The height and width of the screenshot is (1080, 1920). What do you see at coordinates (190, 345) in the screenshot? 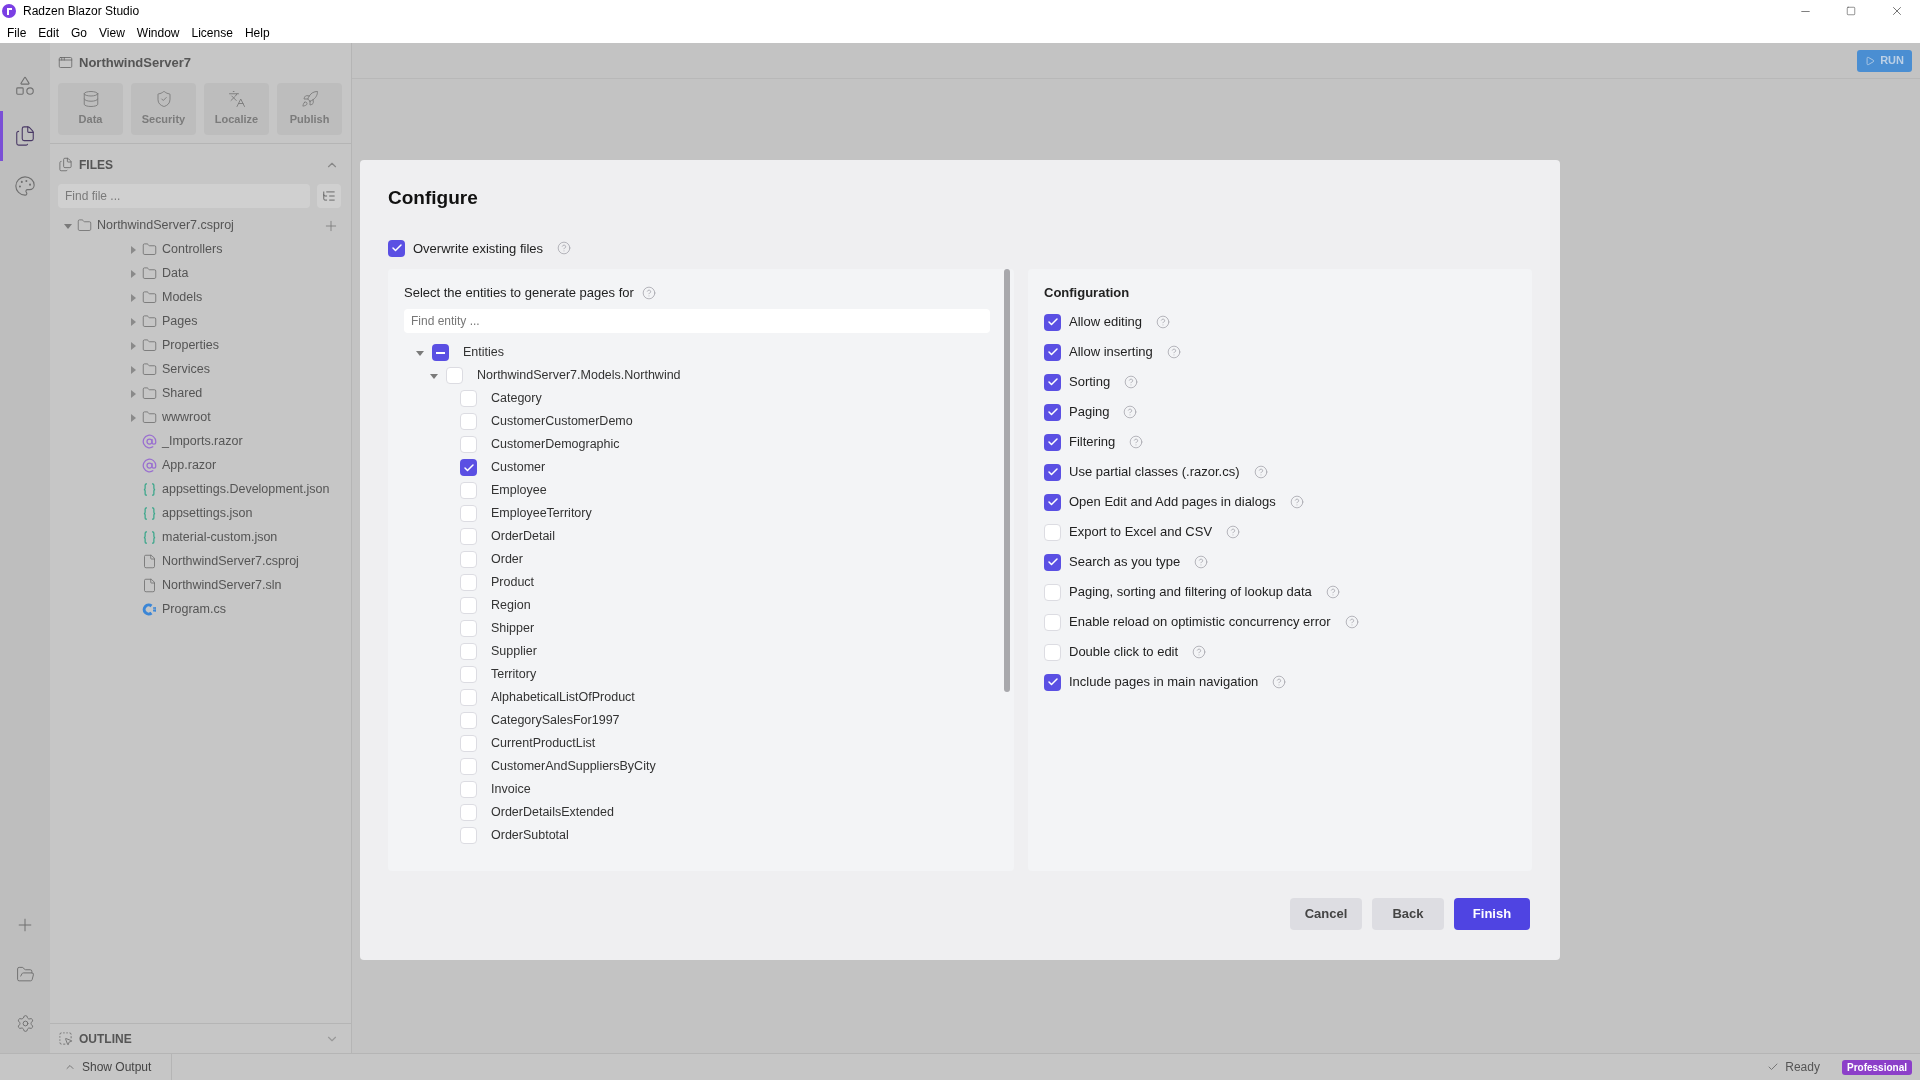
I see `tree-item: Properties` at bounding box center [190, 345].